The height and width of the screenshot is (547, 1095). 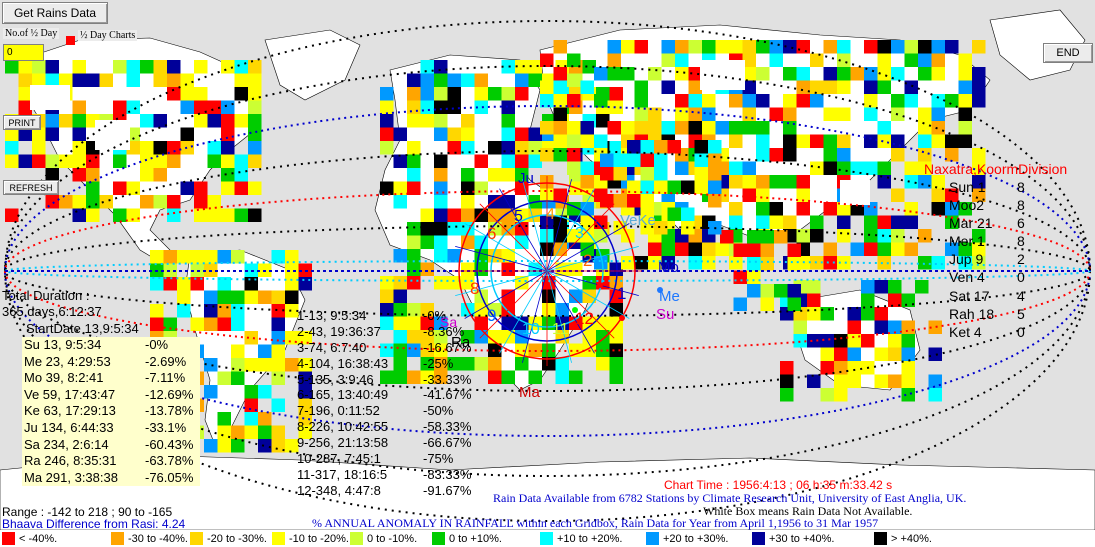 I want to click on total-duration-label: Total Duration :, so click(x=46, y=295).